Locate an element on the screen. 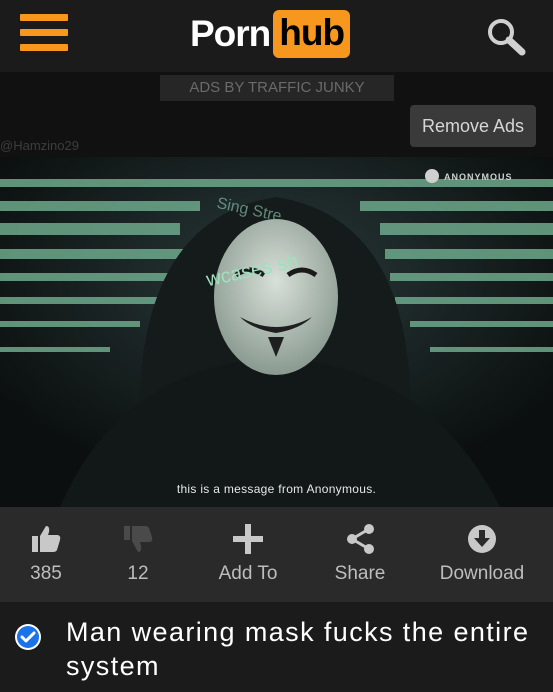 Image resolution: width=553 pixels, height=692 pixels. site-logo: Porn hub is located at coordinates (270, 34).